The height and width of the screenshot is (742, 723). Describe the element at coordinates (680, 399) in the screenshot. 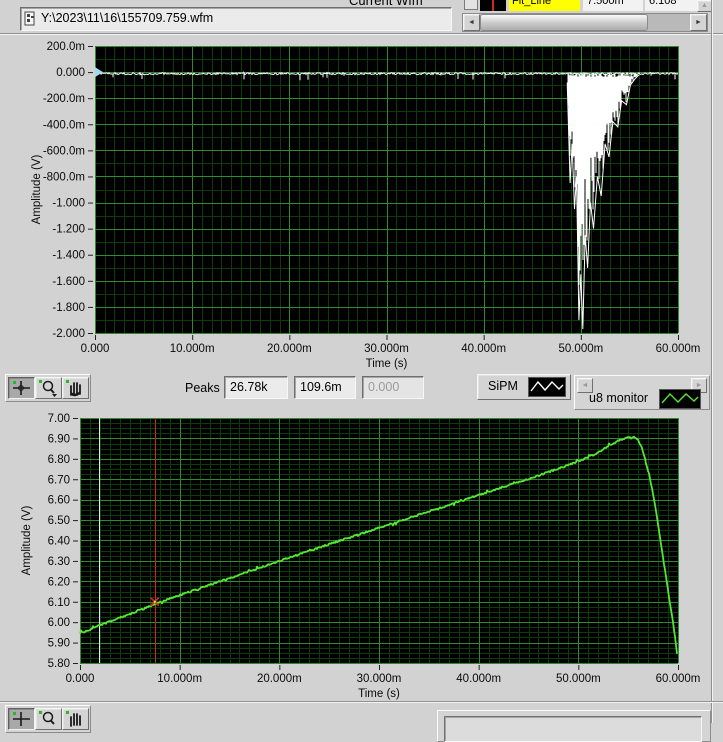

I see `u8-monitor-waveform-icon` at that location.